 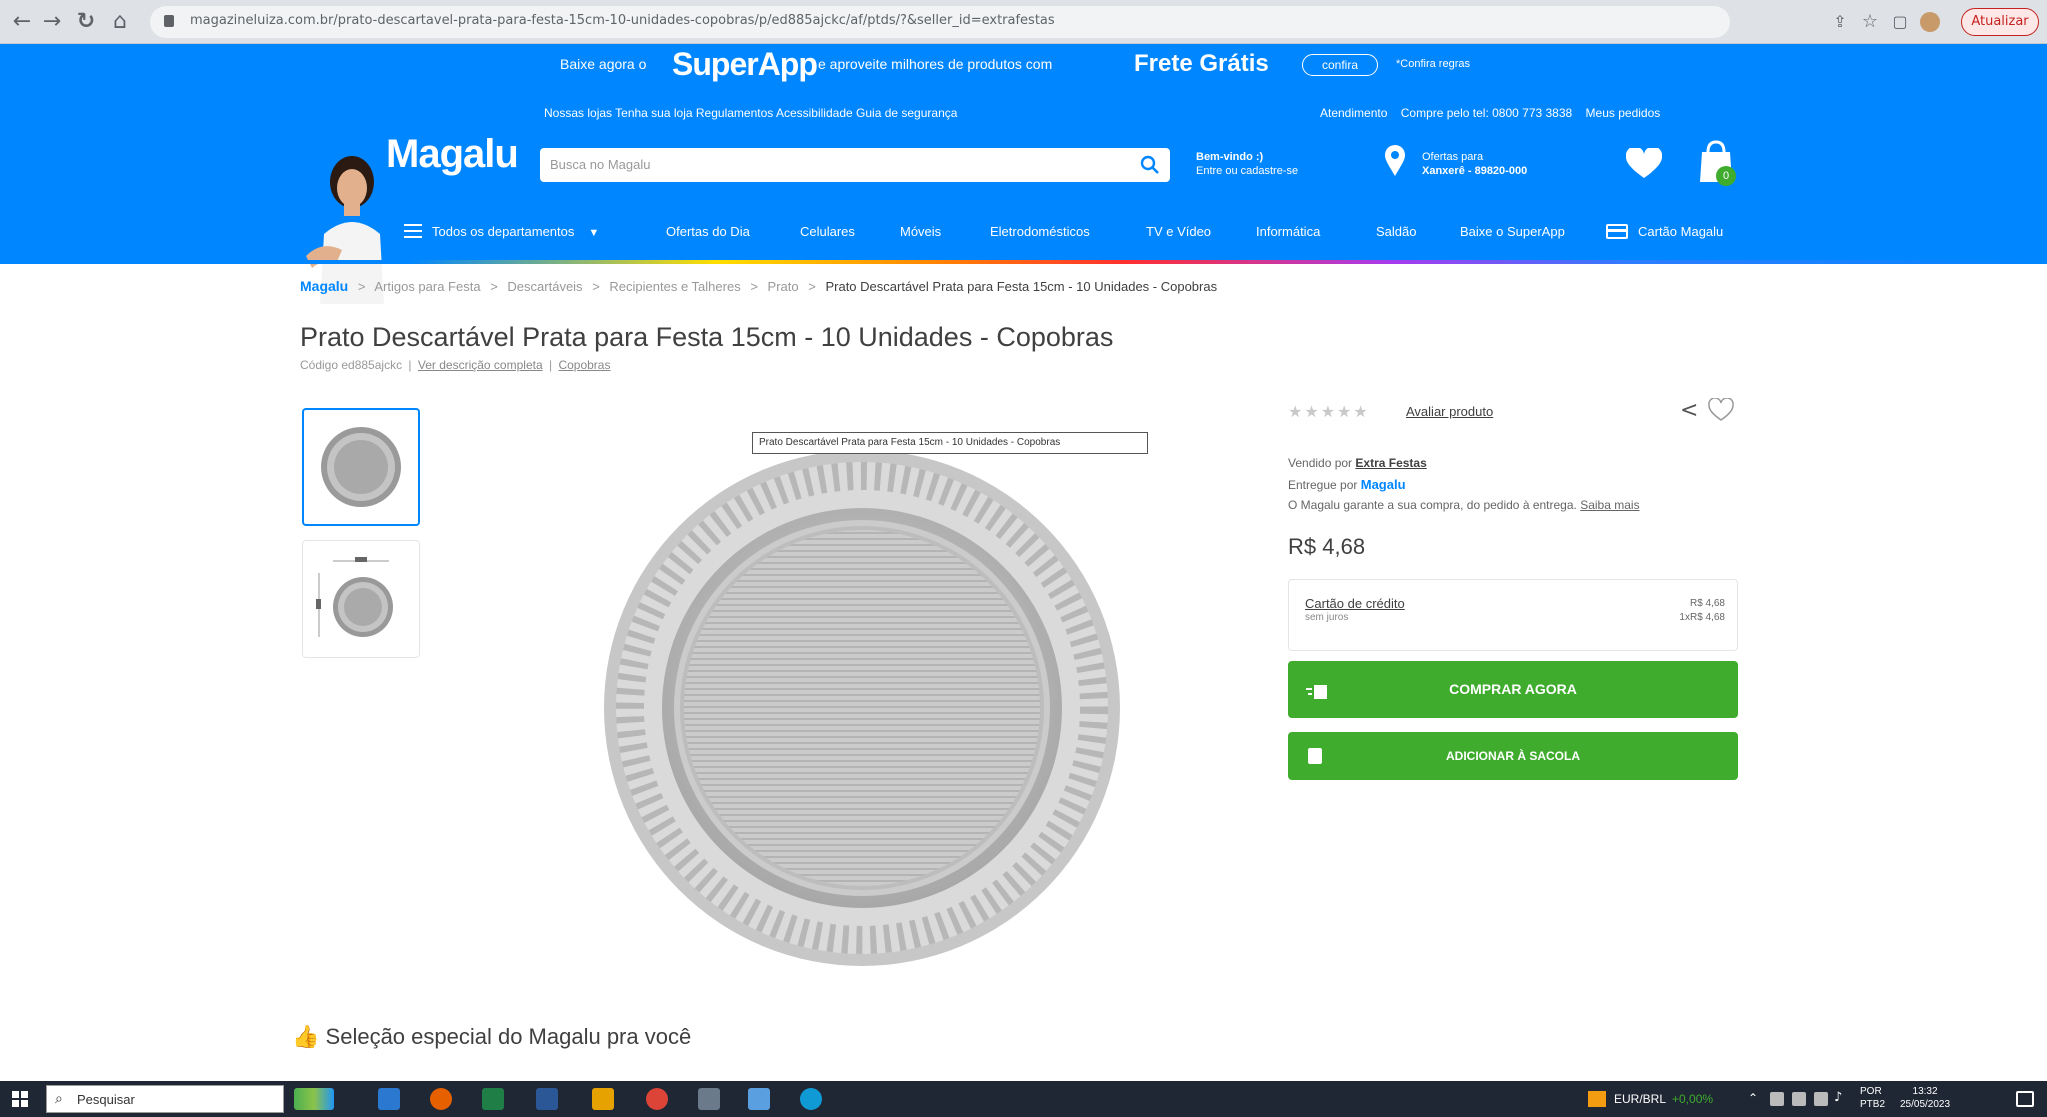 What do you see at coordinates (1327, 546) in the screenshot?
I see `product-price: R$ 4,68` at bounding box center [1327, 546].